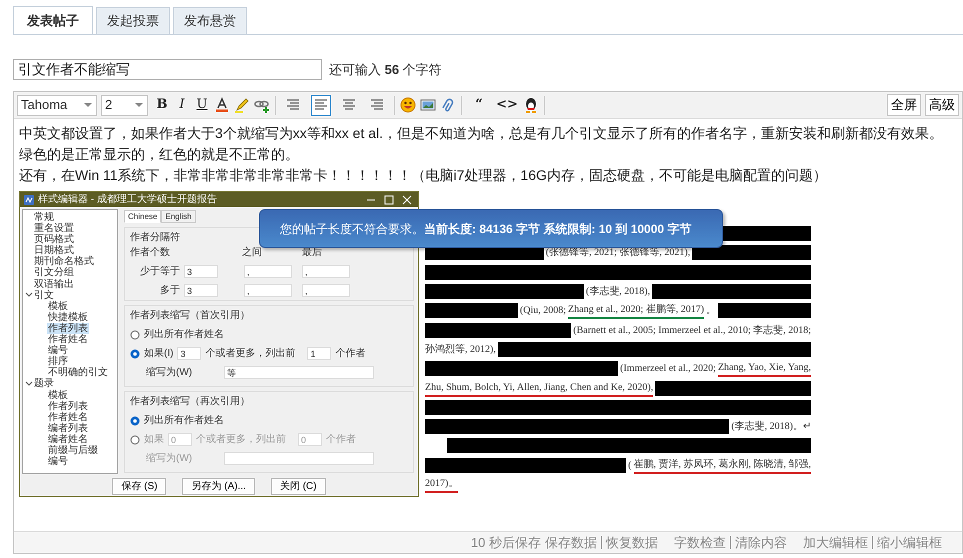  What do you see at coordinates (44, 218) in the screenshot?
I see `tree-item: 常规` at bounding box center [44, 218].